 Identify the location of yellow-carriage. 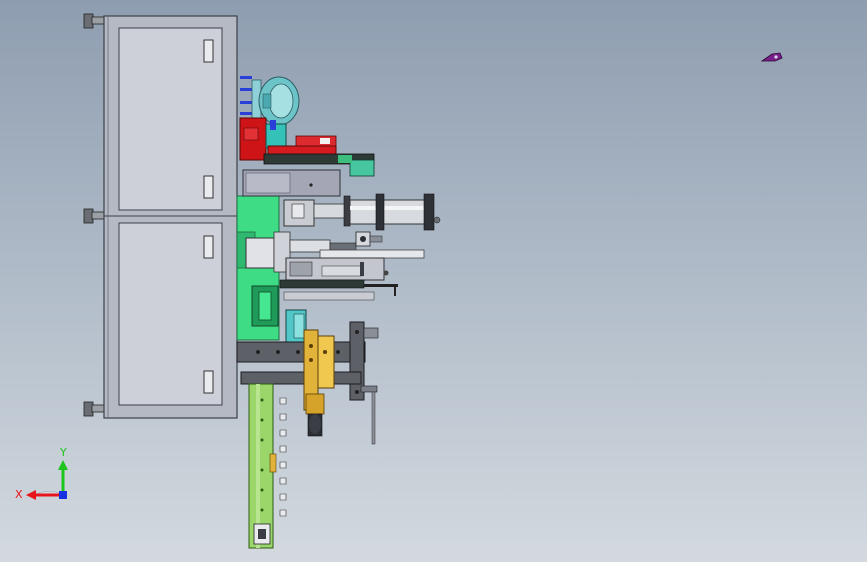
(319, 383).